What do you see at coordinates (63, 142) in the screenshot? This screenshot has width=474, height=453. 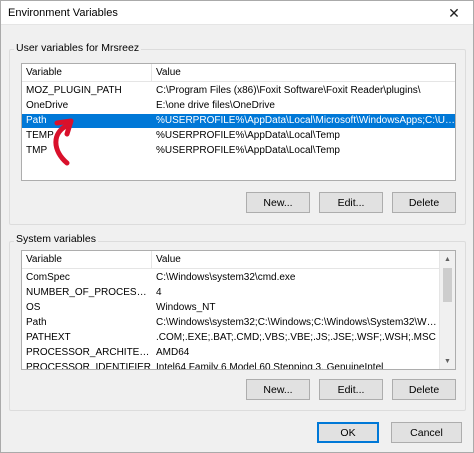 I see `red-arrow-annotation` at bounding box center [63, 142].